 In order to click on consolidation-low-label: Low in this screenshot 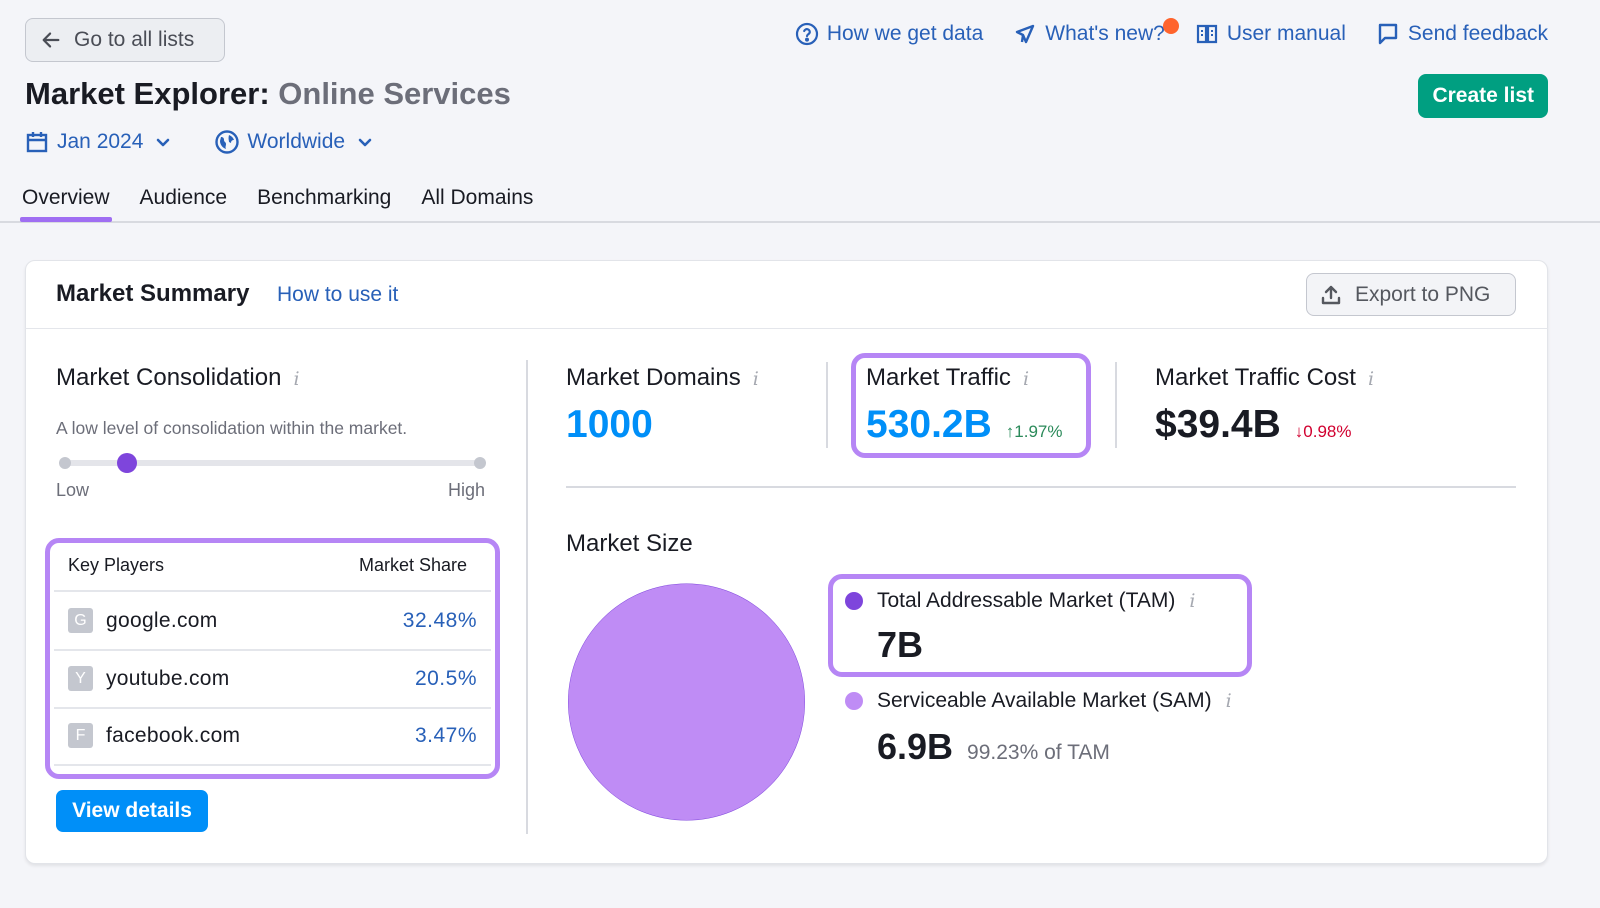, I will do `click(73, 490)`.